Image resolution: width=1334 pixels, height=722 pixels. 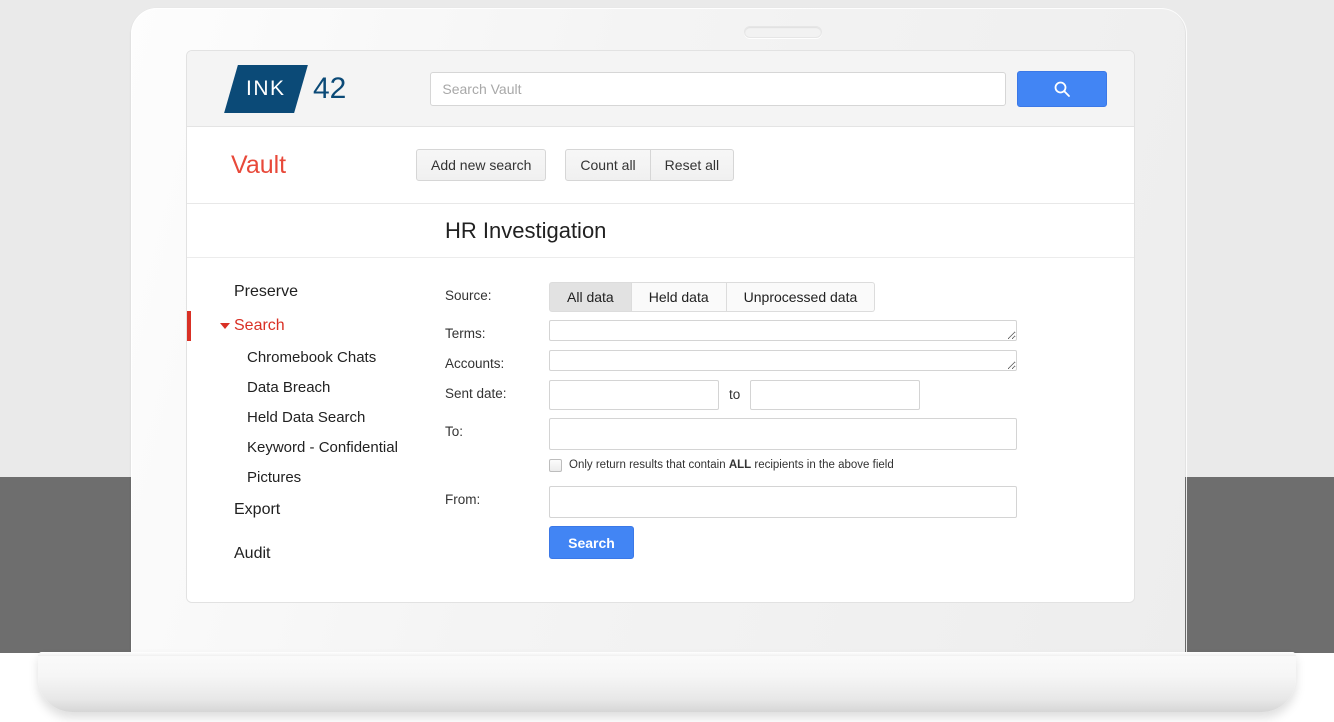 I want to click on search-icon, so click(x=1062, y=89).